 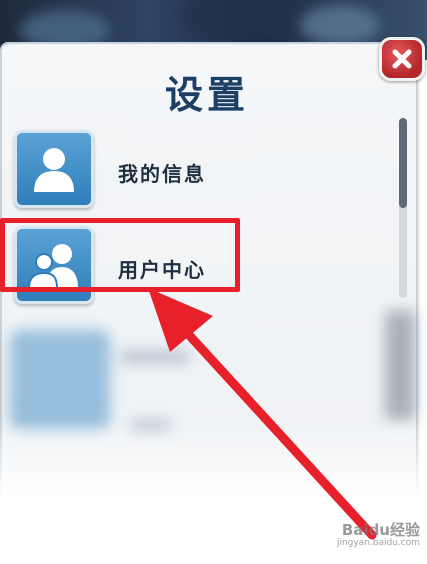 I want to click on settings-item-label: 我的信息, so click(x=162, y=174).